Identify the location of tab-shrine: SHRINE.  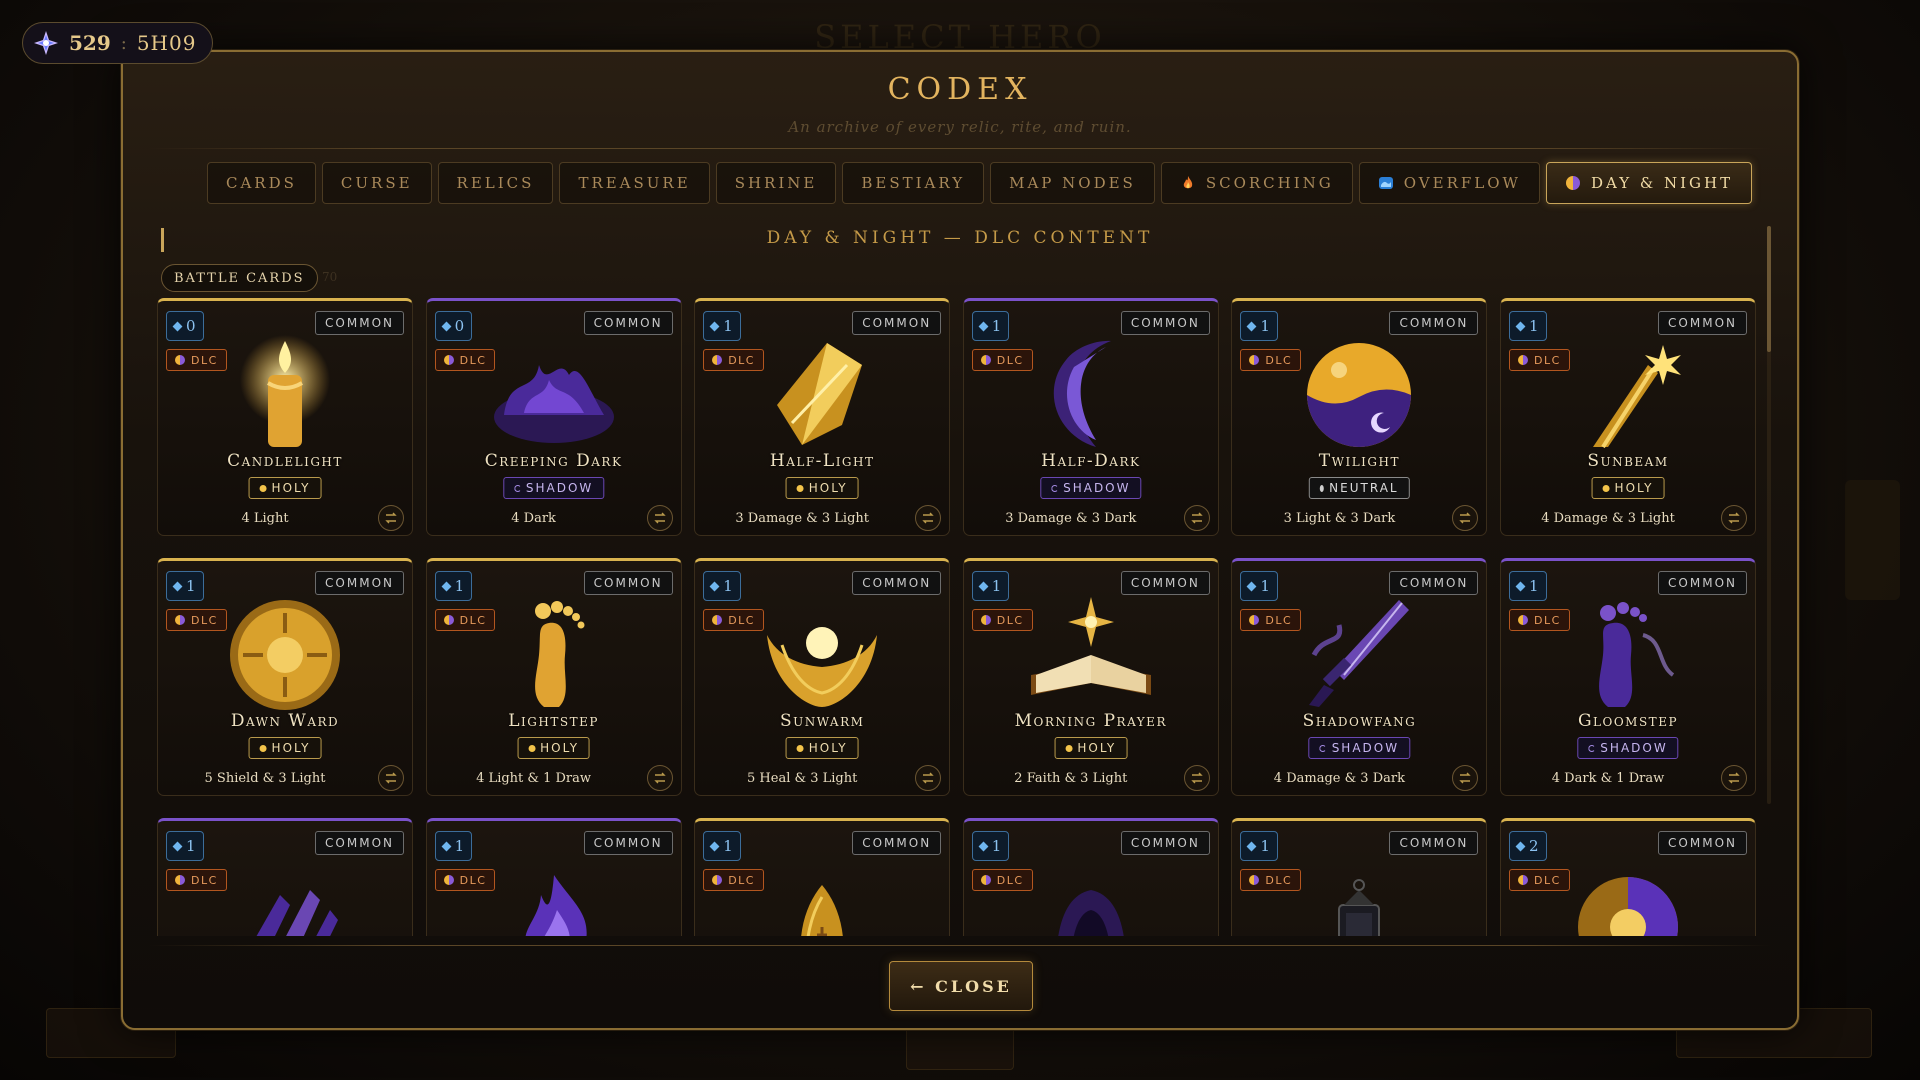
(776, 183).